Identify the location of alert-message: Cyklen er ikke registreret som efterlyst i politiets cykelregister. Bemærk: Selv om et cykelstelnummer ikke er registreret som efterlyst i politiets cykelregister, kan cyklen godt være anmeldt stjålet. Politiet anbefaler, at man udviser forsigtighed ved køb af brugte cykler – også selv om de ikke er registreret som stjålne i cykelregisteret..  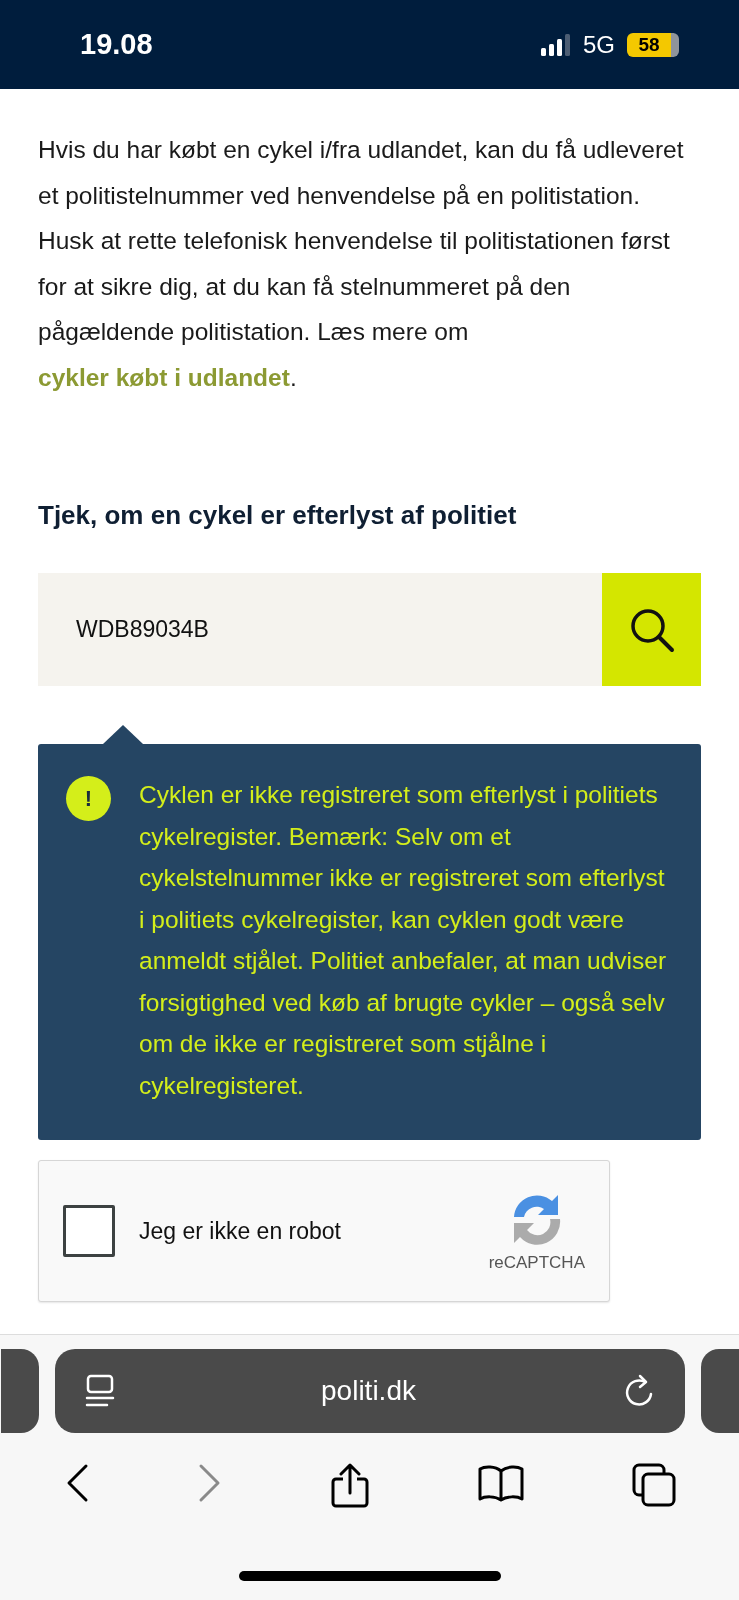
(403, 940).